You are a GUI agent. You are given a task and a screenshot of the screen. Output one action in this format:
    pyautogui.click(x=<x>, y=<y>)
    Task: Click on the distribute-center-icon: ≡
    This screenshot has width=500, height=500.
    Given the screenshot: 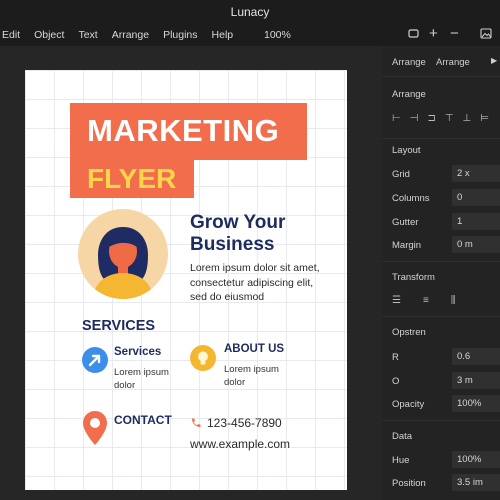 What is the action you would take?
    pyautogui.click(x=426, y=300)
    